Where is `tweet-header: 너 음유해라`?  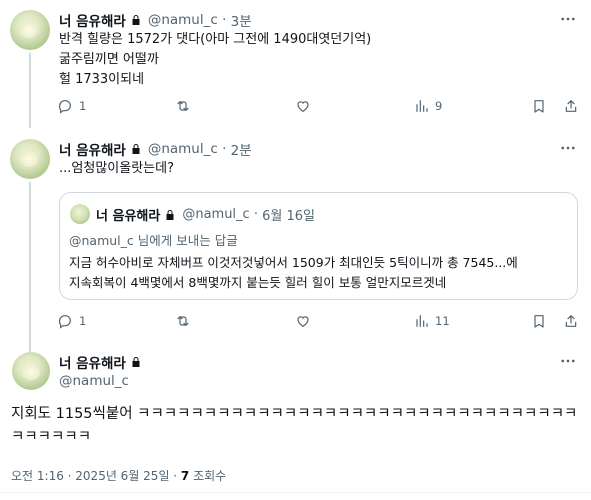
tweet-header: 너 음유해라 is located at coordinates (103, 362).